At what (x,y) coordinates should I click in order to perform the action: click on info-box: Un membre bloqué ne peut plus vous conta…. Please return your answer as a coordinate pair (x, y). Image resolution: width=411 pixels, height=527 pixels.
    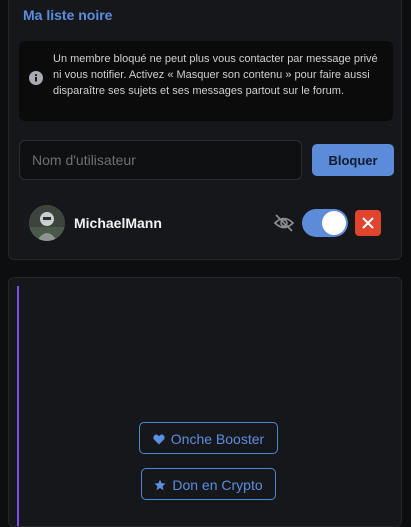
    Looking at the image, I should click on (206, 81).